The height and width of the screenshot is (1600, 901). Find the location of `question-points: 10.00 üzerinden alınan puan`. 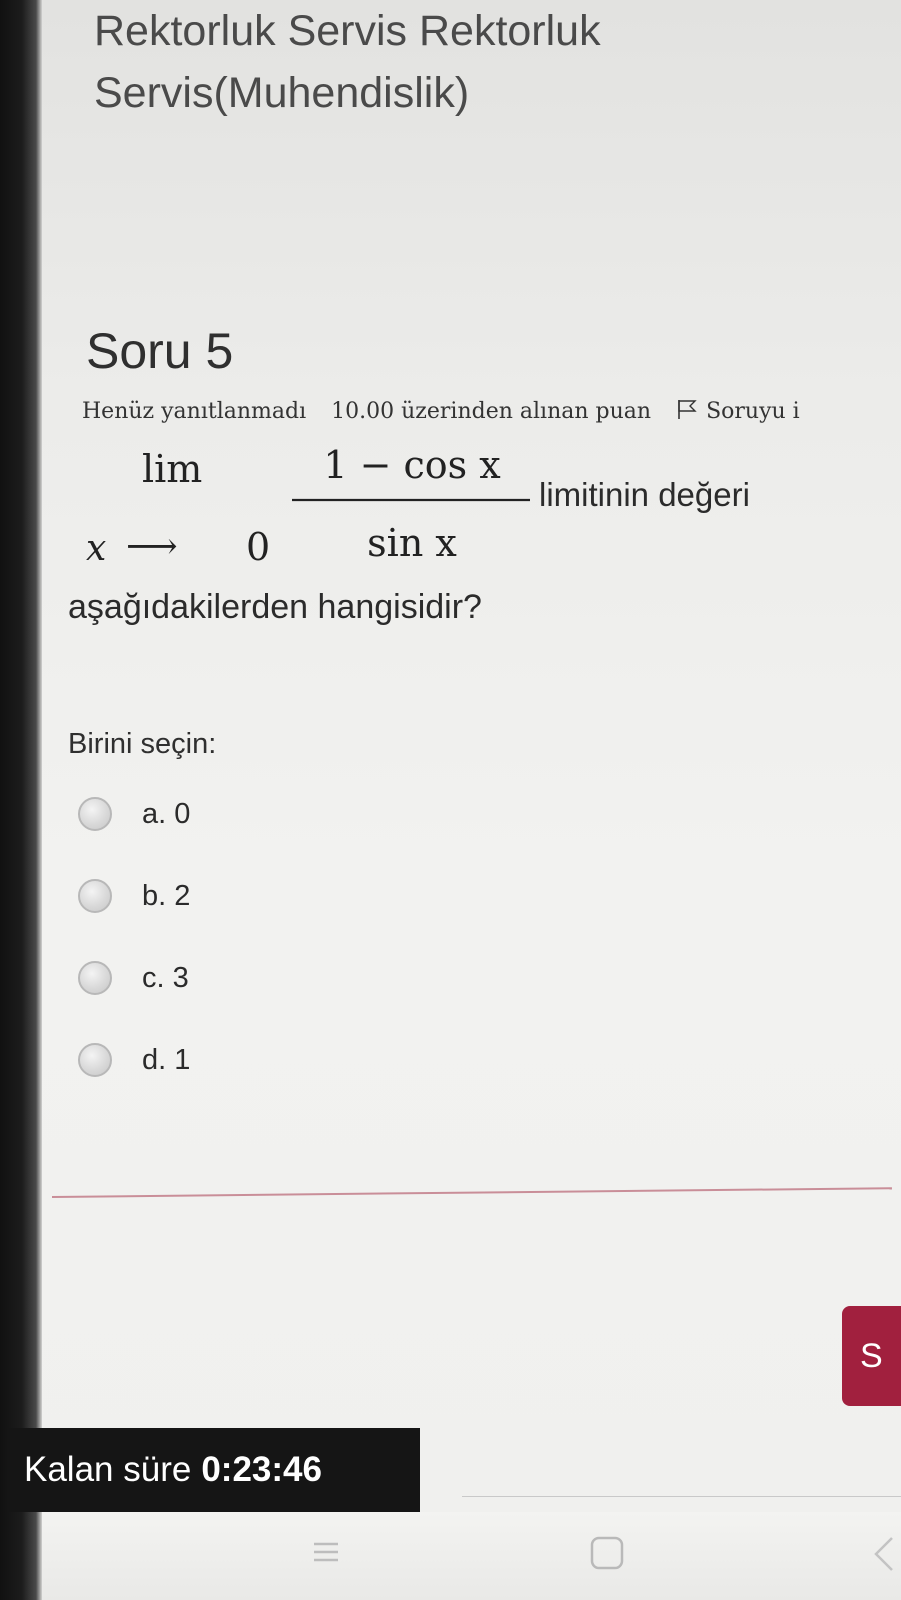

question-points: 10.00 üzerinden alınan puan is located at coordinates (491, 411).